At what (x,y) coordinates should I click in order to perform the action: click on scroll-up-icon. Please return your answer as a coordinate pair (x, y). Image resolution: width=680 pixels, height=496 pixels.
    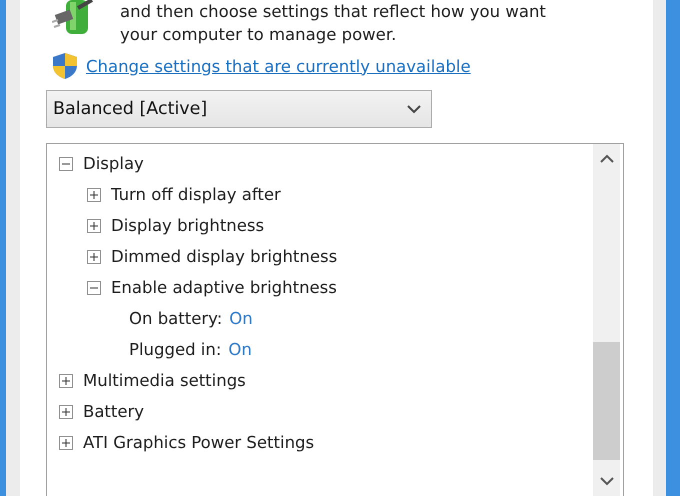
    Looking at the image, I should click on (607, 159).